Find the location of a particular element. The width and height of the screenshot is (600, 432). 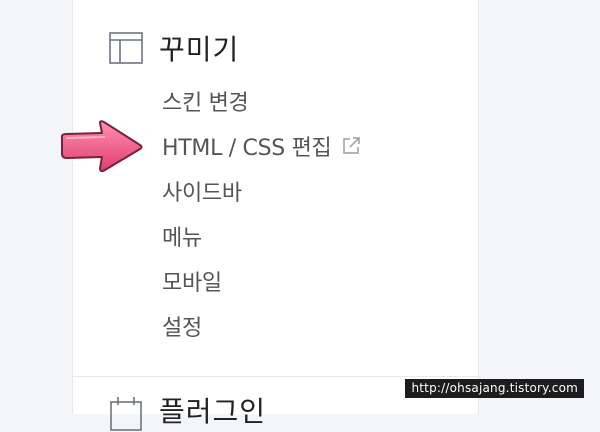

menu-item-label: 사이드바 is located at coordinates (202, 193).